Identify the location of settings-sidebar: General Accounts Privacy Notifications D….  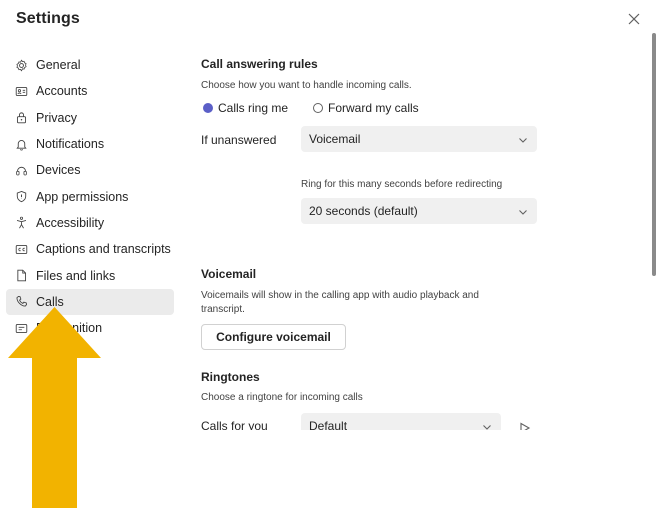
(90, 196).